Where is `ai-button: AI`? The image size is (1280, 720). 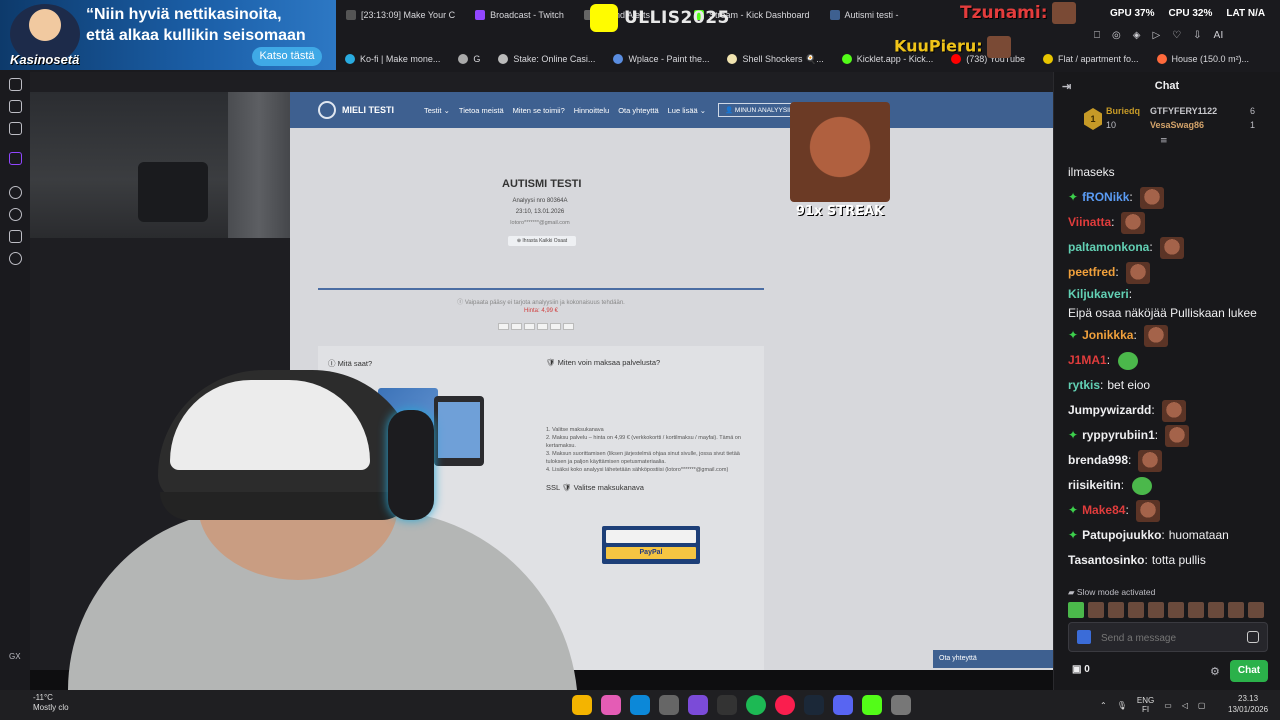
ai-button: AI is located at coordinates (1219, 35).